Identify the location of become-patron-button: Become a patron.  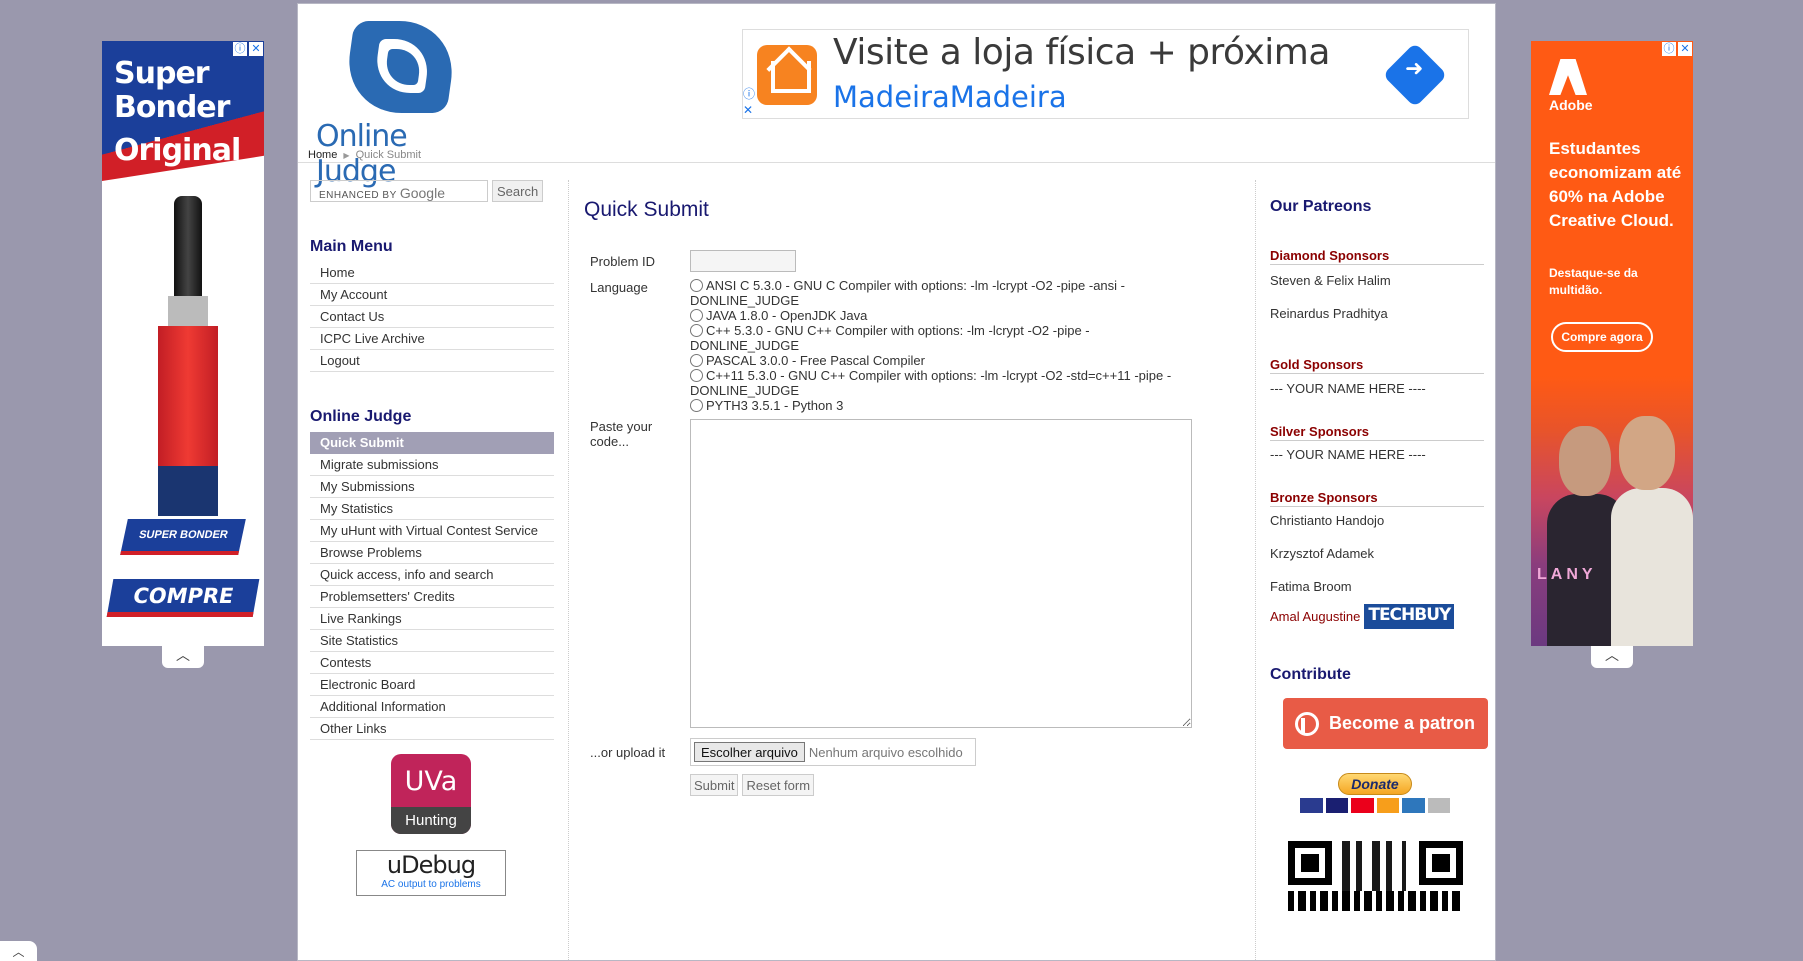
(1385, 723).